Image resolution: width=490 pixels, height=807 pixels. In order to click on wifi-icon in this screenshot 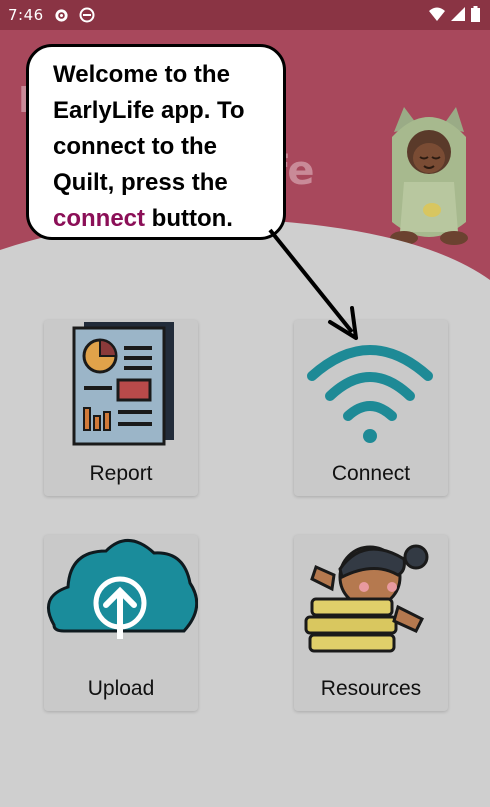, I will do `click(370, 394)`.